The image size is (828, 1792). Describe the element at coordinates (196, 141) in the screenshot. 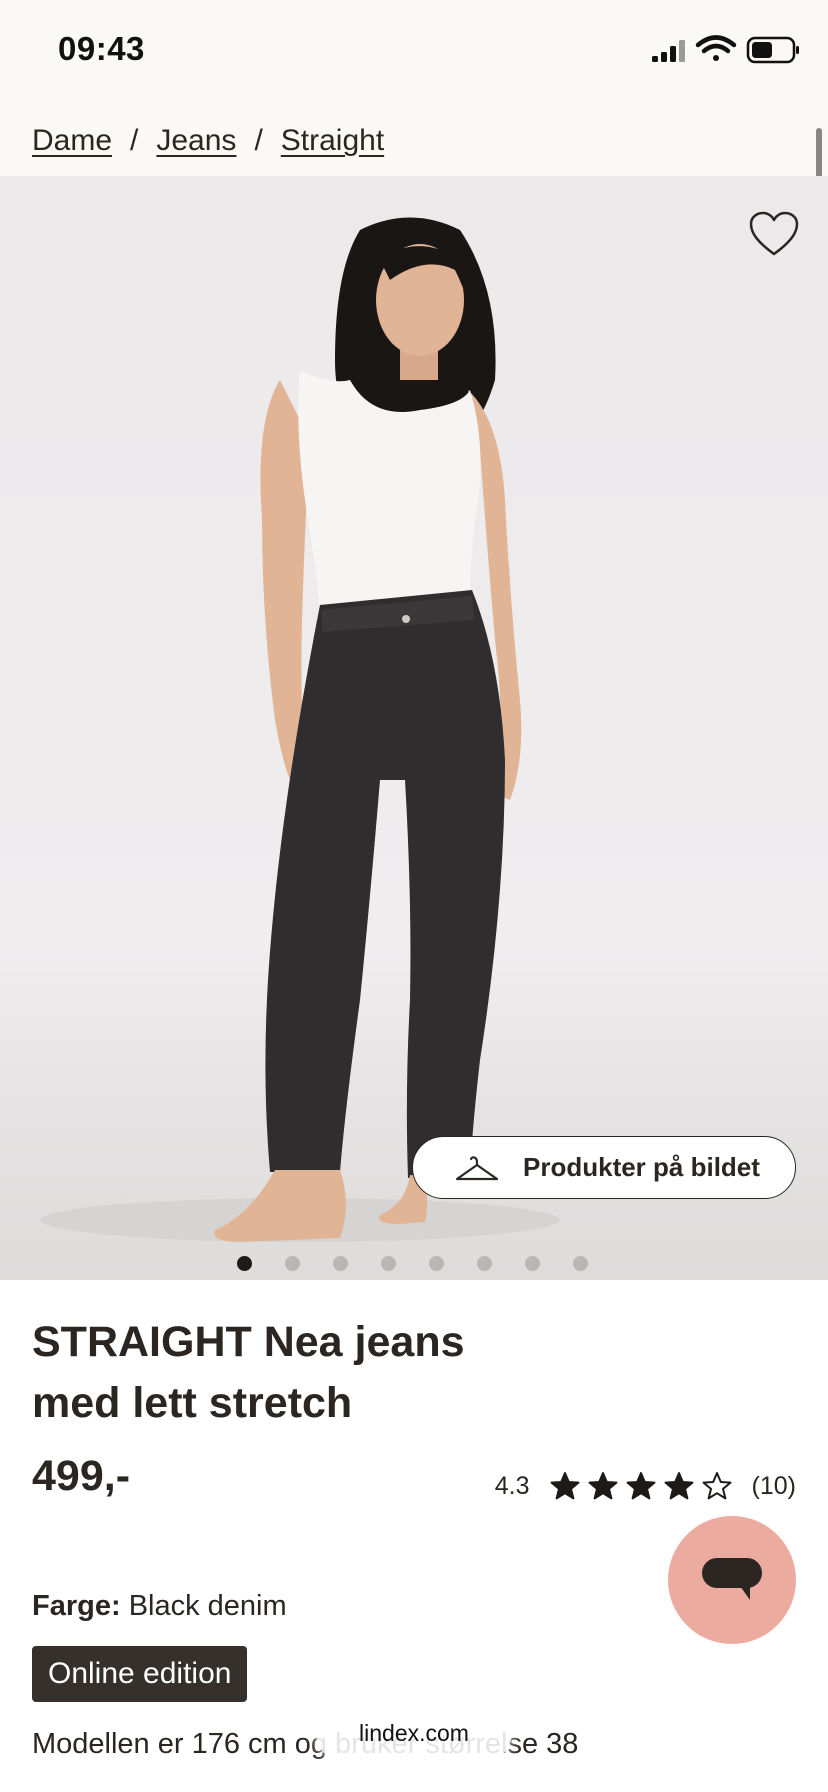

I see `breadcrumb-link-jeans: Jeans` at that location.